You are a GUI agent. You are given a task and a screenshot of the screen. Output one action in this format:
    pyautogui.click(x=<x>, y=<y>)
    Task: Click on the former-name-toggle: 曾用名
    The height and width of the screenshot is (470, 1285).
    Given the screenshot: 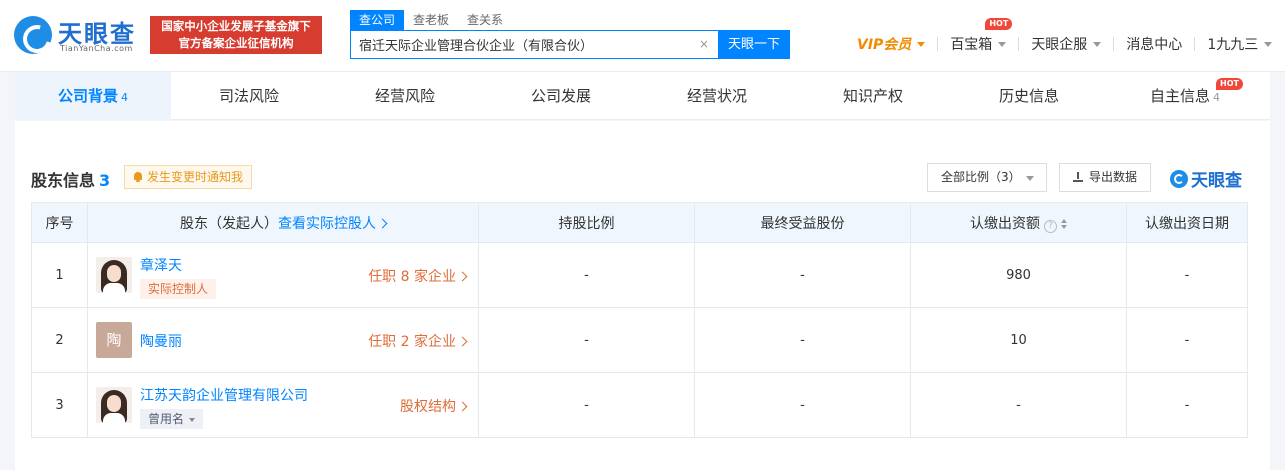 What is the action you would take?
    pyautogui.click(x=172, y=419)
    